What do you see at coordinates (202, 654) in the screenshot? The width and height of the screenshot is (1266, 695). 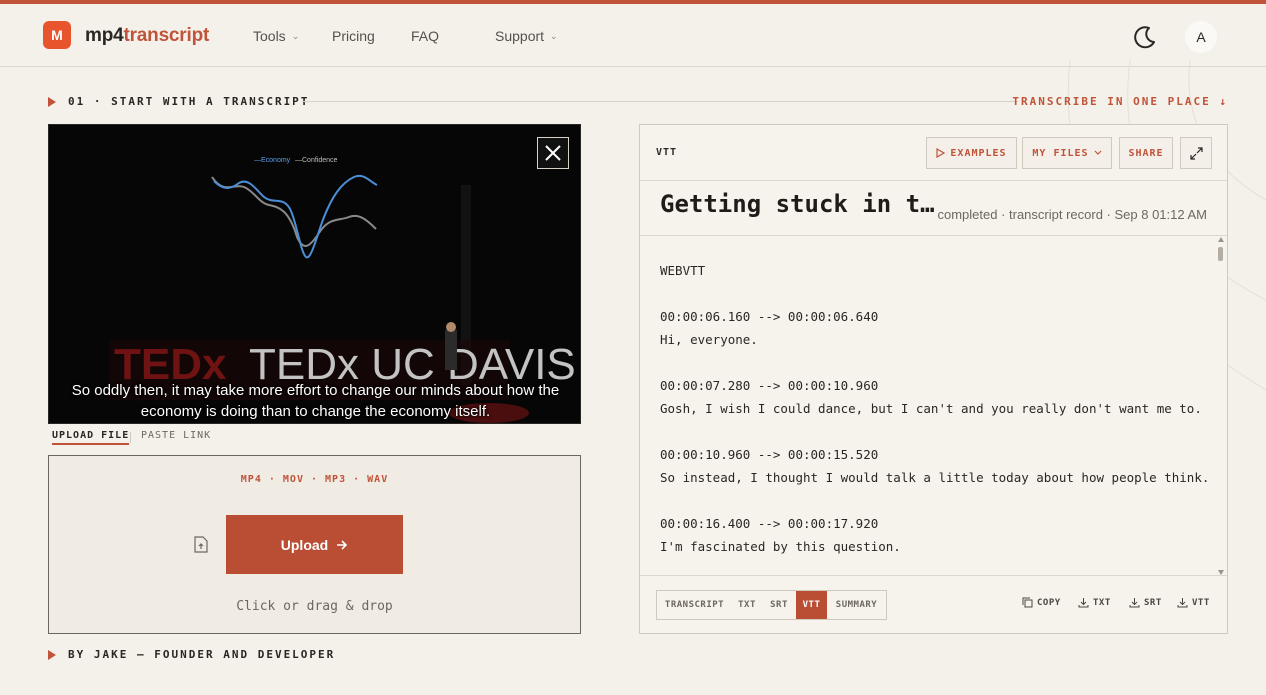 I see `byline: BY JAKE — FOUNDER AND DEVELOPER` at bounding box center [202, 654].